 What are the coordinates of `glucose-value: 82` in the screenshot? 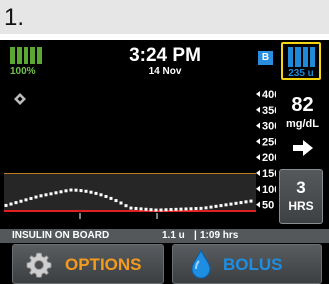 It's located at (302, 105).